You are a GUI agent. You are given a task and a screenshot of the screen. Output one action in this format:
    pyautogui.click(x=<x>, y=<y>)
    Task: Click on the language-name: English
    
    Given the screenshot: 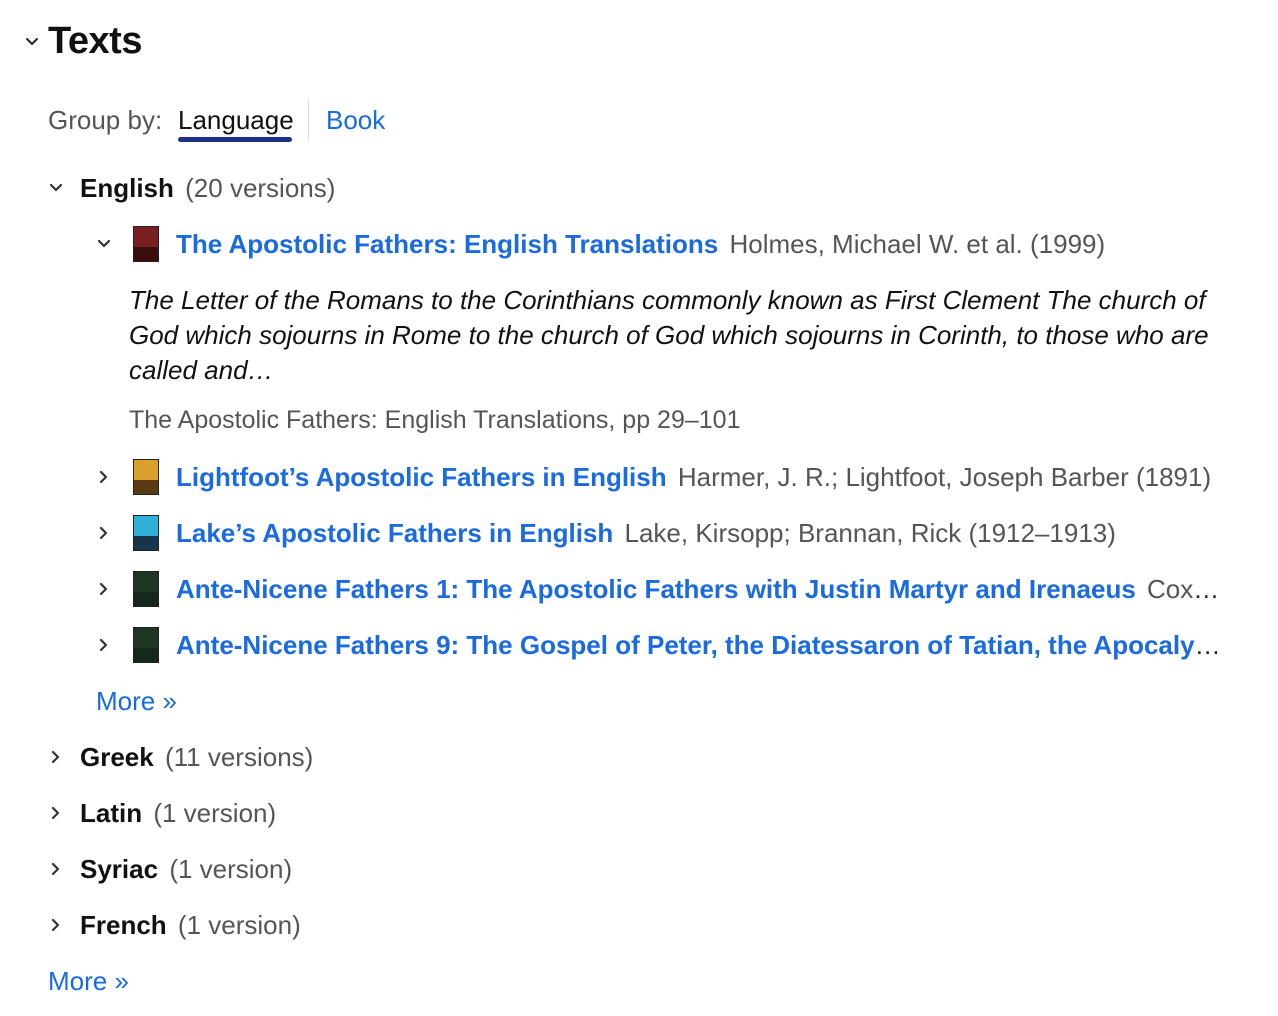 What is the action you would take?
    pyautogui.click(x=127, y=188)
    